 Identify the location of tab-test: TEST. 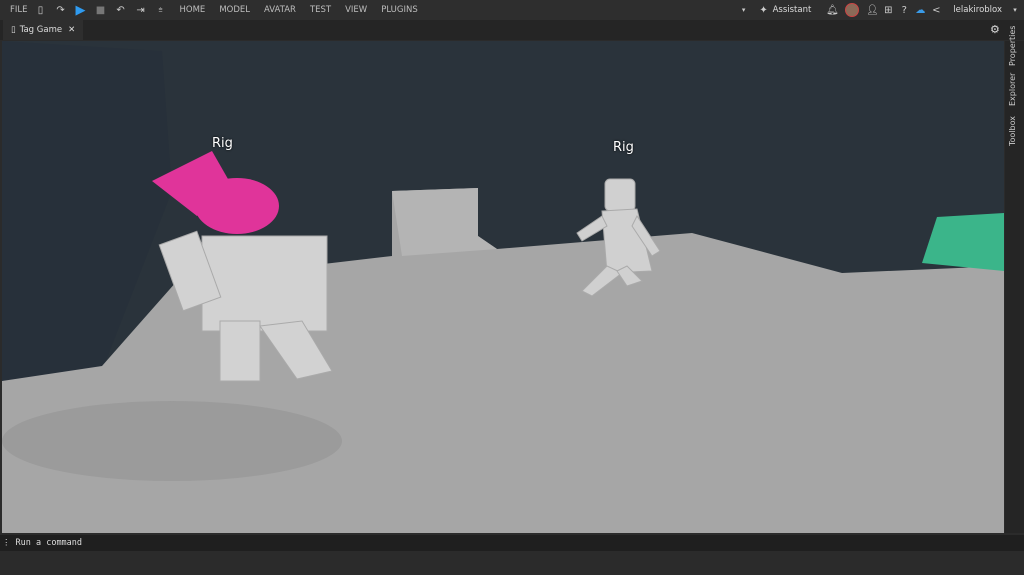
(320, 10).